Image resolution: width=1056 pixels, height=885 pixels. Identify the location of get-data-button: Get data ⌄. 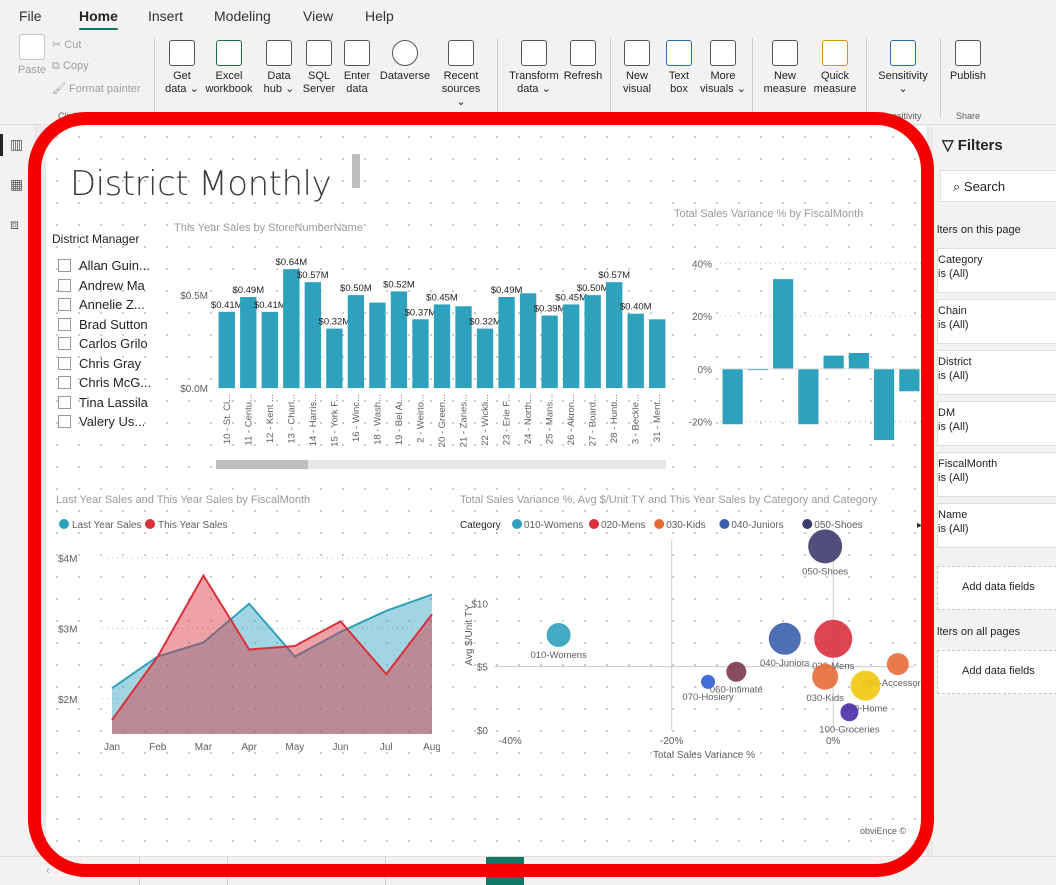
(182, 68).